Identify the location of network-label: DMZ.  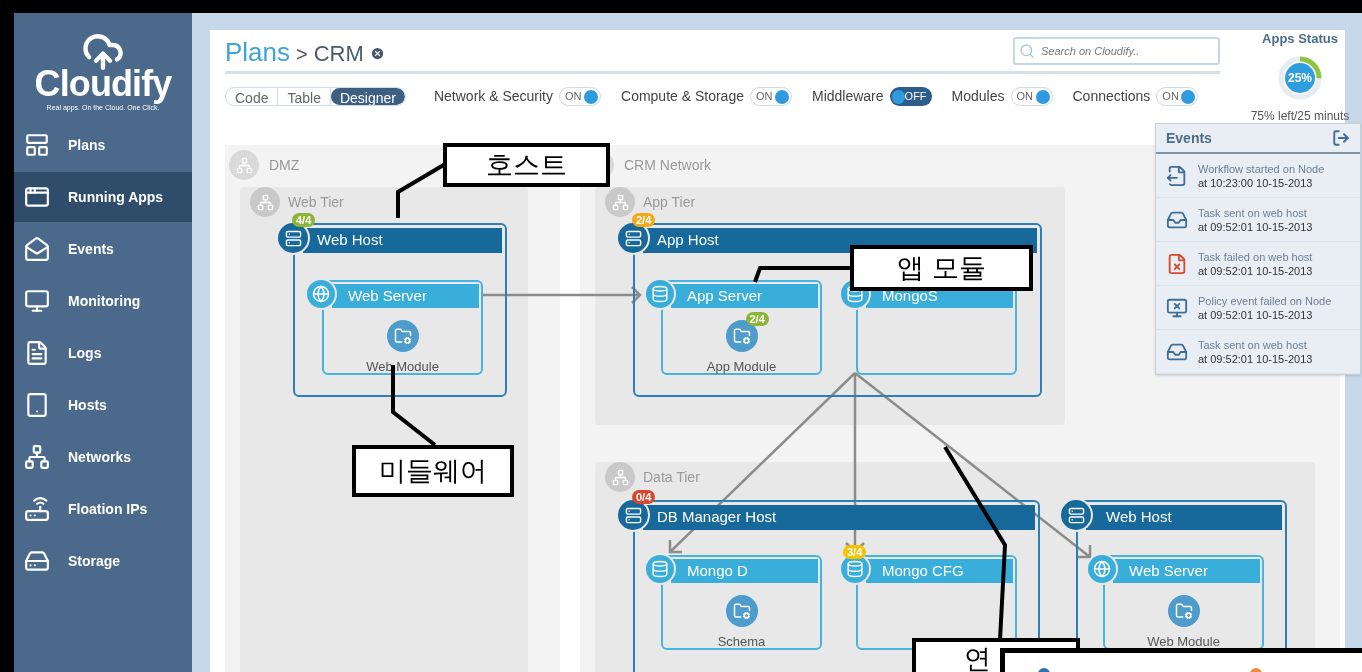
(284, 165).